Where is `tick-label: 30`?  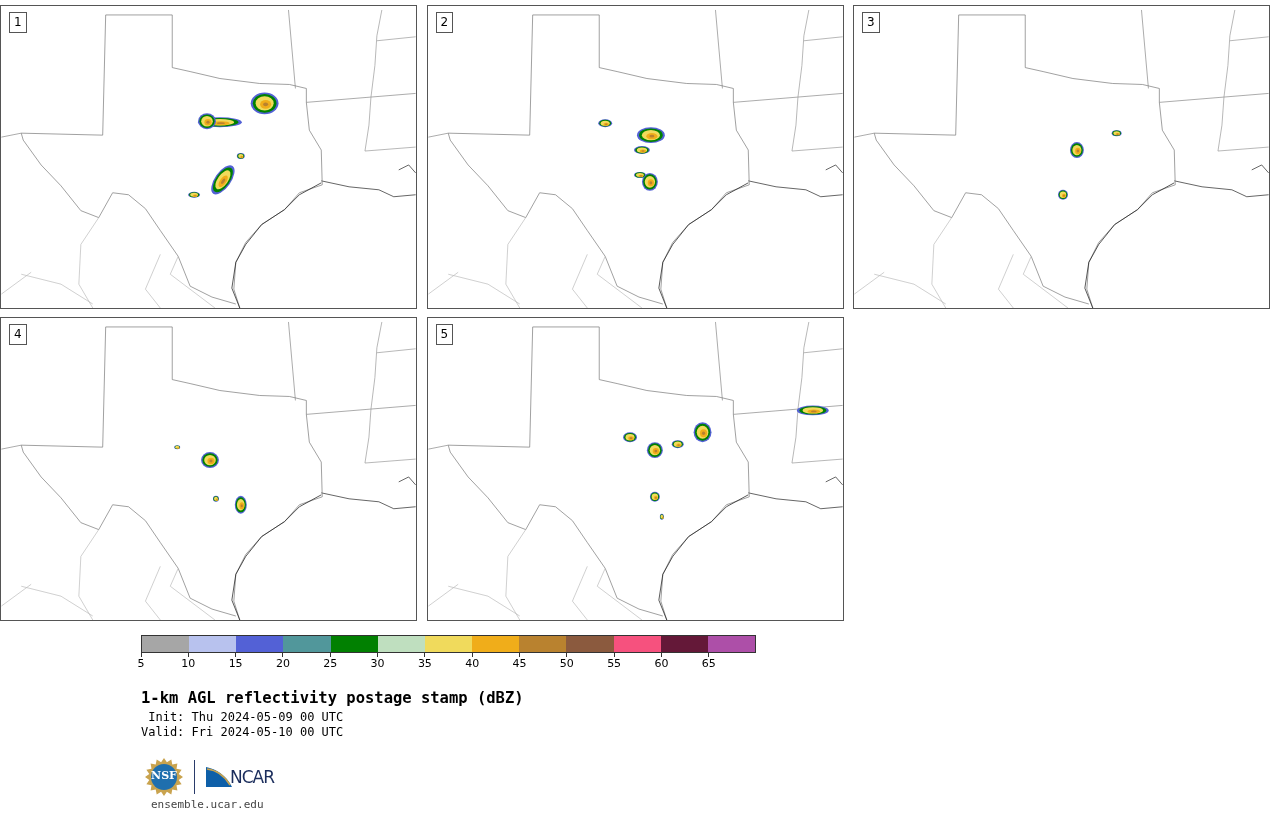 tick-label: 30 is located at coordinates (377, 663).